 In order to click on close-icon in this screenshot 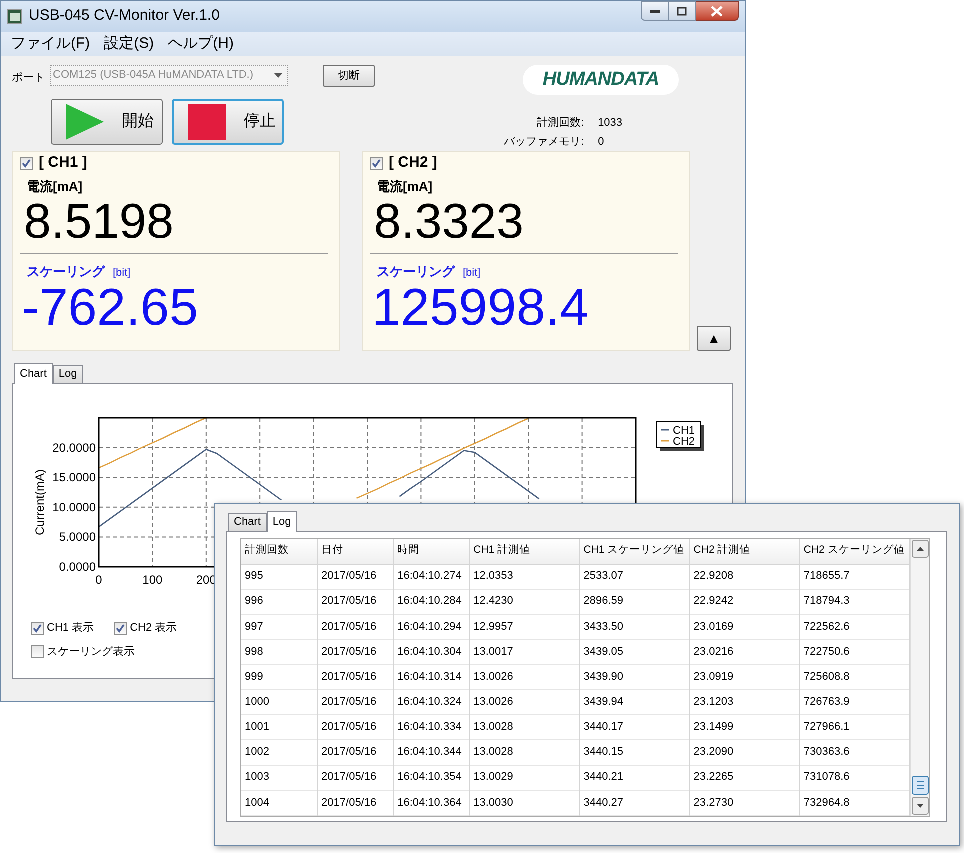, I will do `click(717, 11)`.